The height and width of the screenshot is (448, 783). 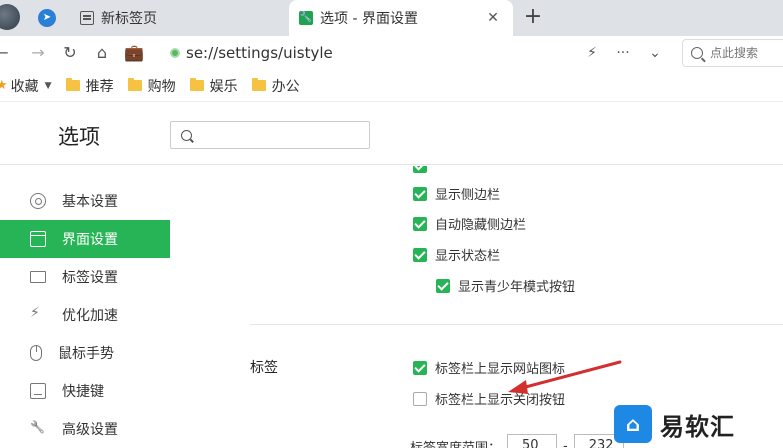 I want to click on bookmark-folder: 推荐, so click(x=89, y=86).